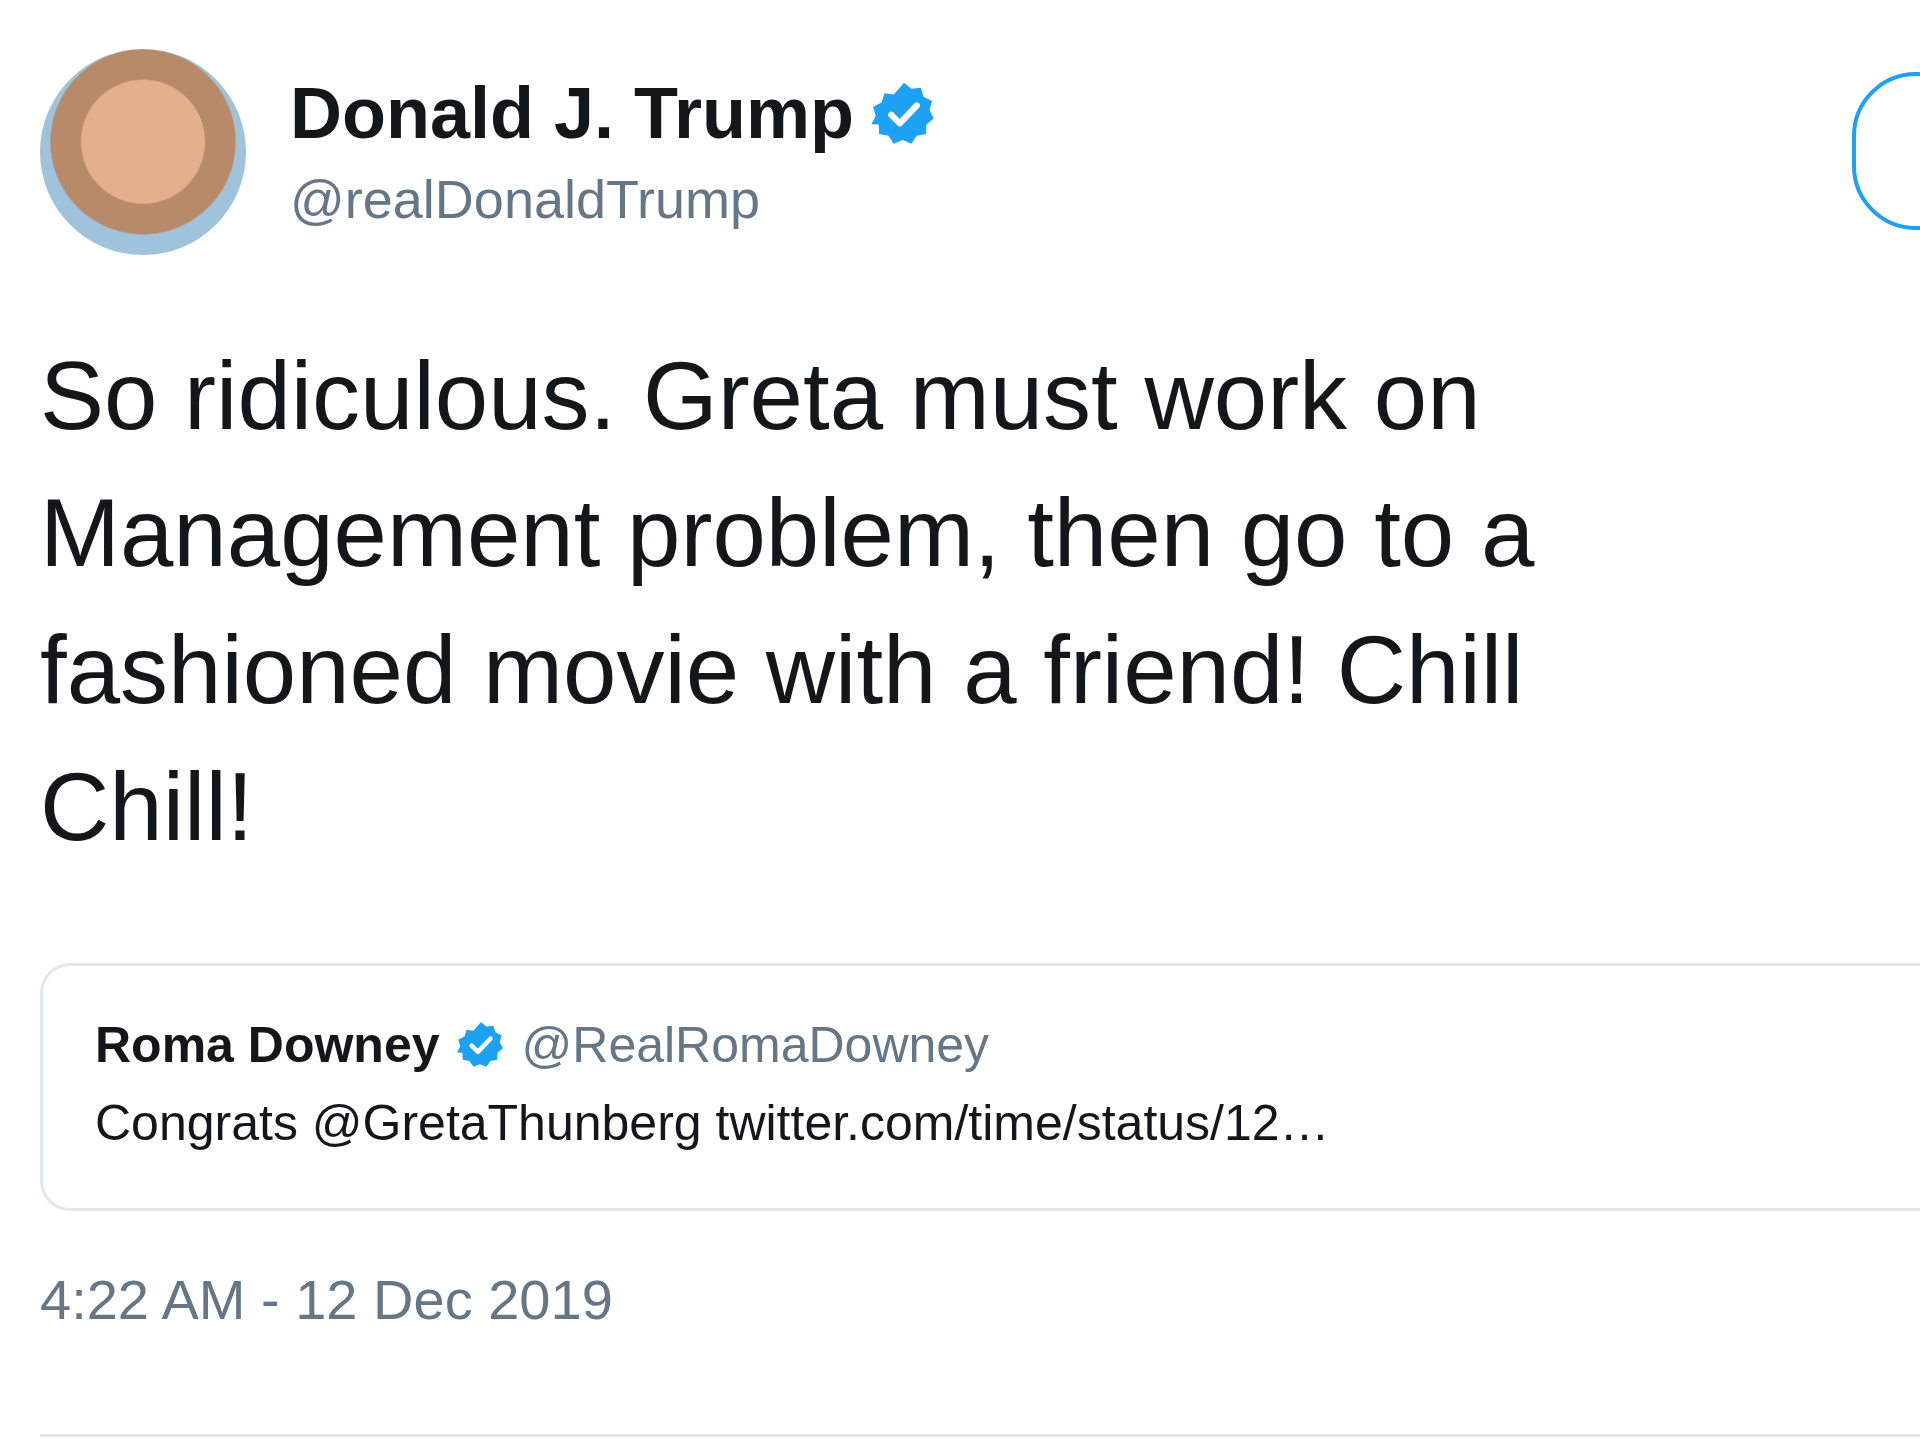 Image resolution: width=1920 pixels, height=1440 pixels. I want to click on tweet-text: Management problem, then go to a, so click(787, 533).